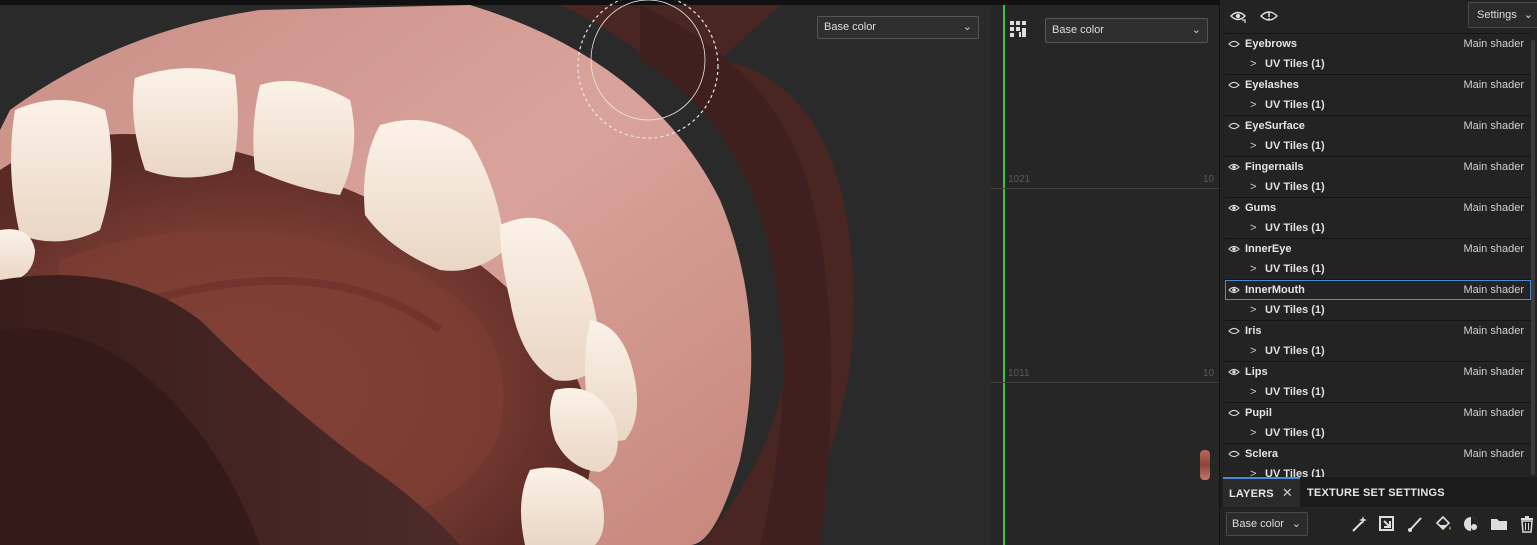  I want to click on layers-toolbar: Base color ⌄, so click(1378, 526).